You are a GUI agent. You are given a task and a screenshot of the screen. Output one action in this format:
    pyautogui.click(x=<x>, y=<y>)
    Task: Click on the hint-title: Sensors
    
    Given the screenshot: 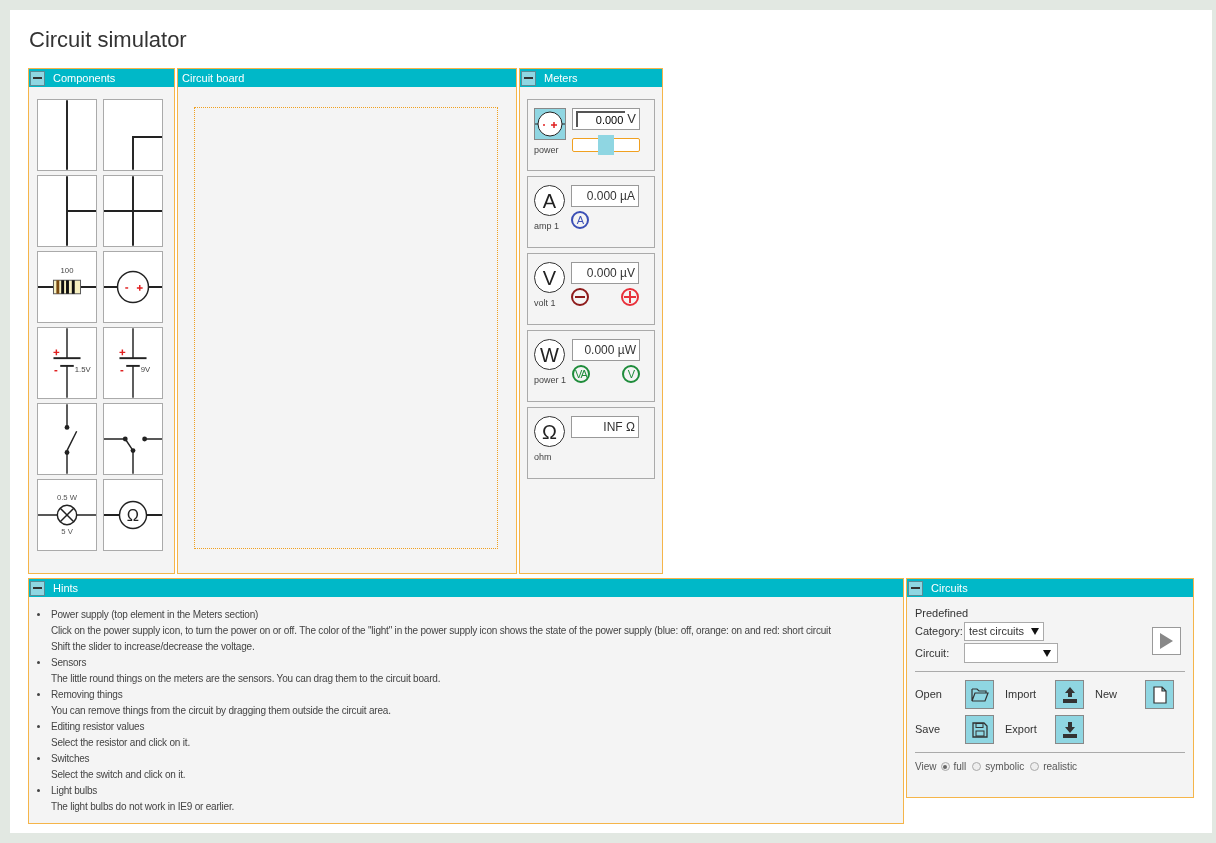 What is the action you would take?
    pyautogui.click(x=69, y=663)
    